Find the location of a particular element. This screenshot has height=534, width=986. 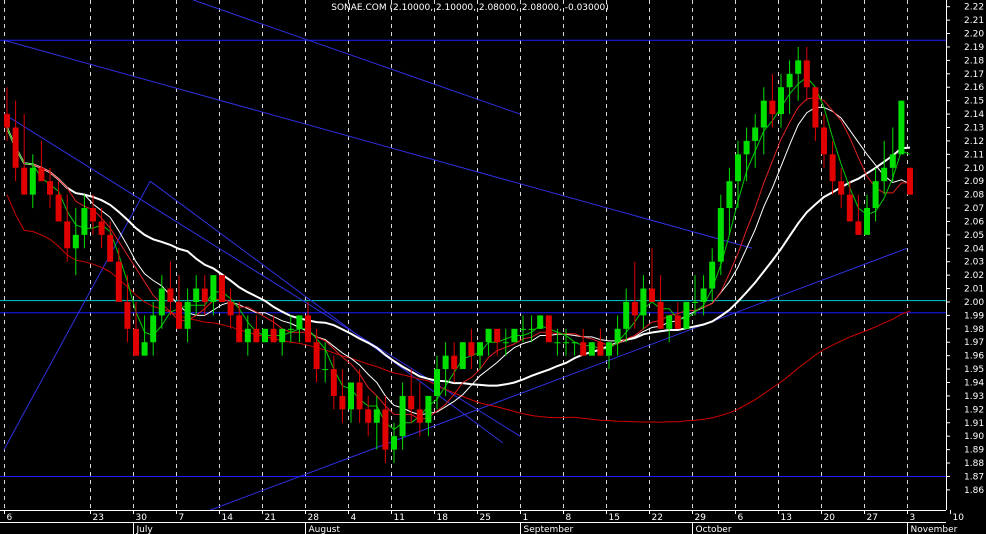

x-tick-label-18: 18 is located at coordinates (443, 518).